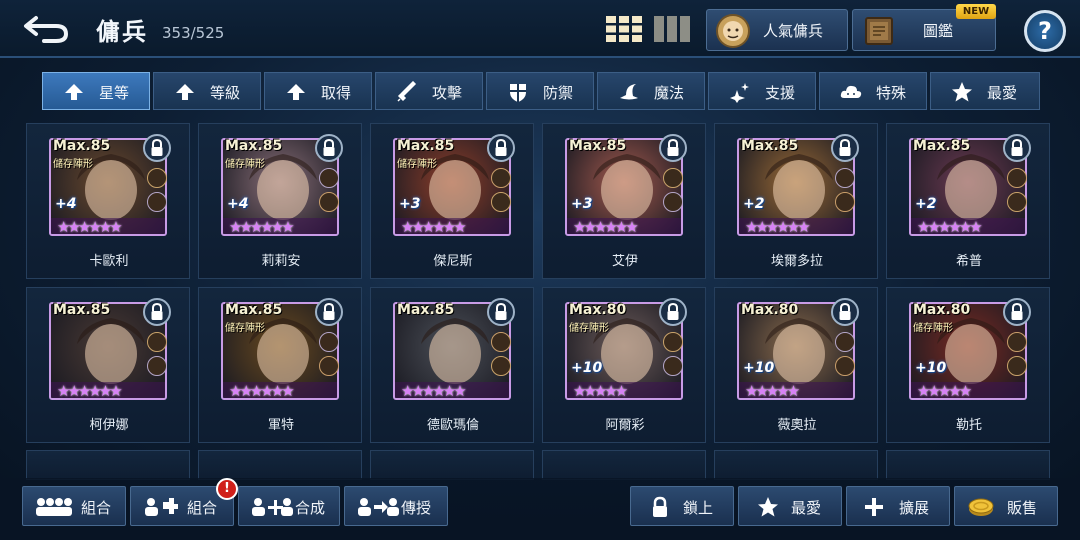 This screenshot has height=540, width=1080. I want to click on mercenary-card: Max.80 儲存陣形 +10 ★★★★★ 勒托, so click(968, 365).